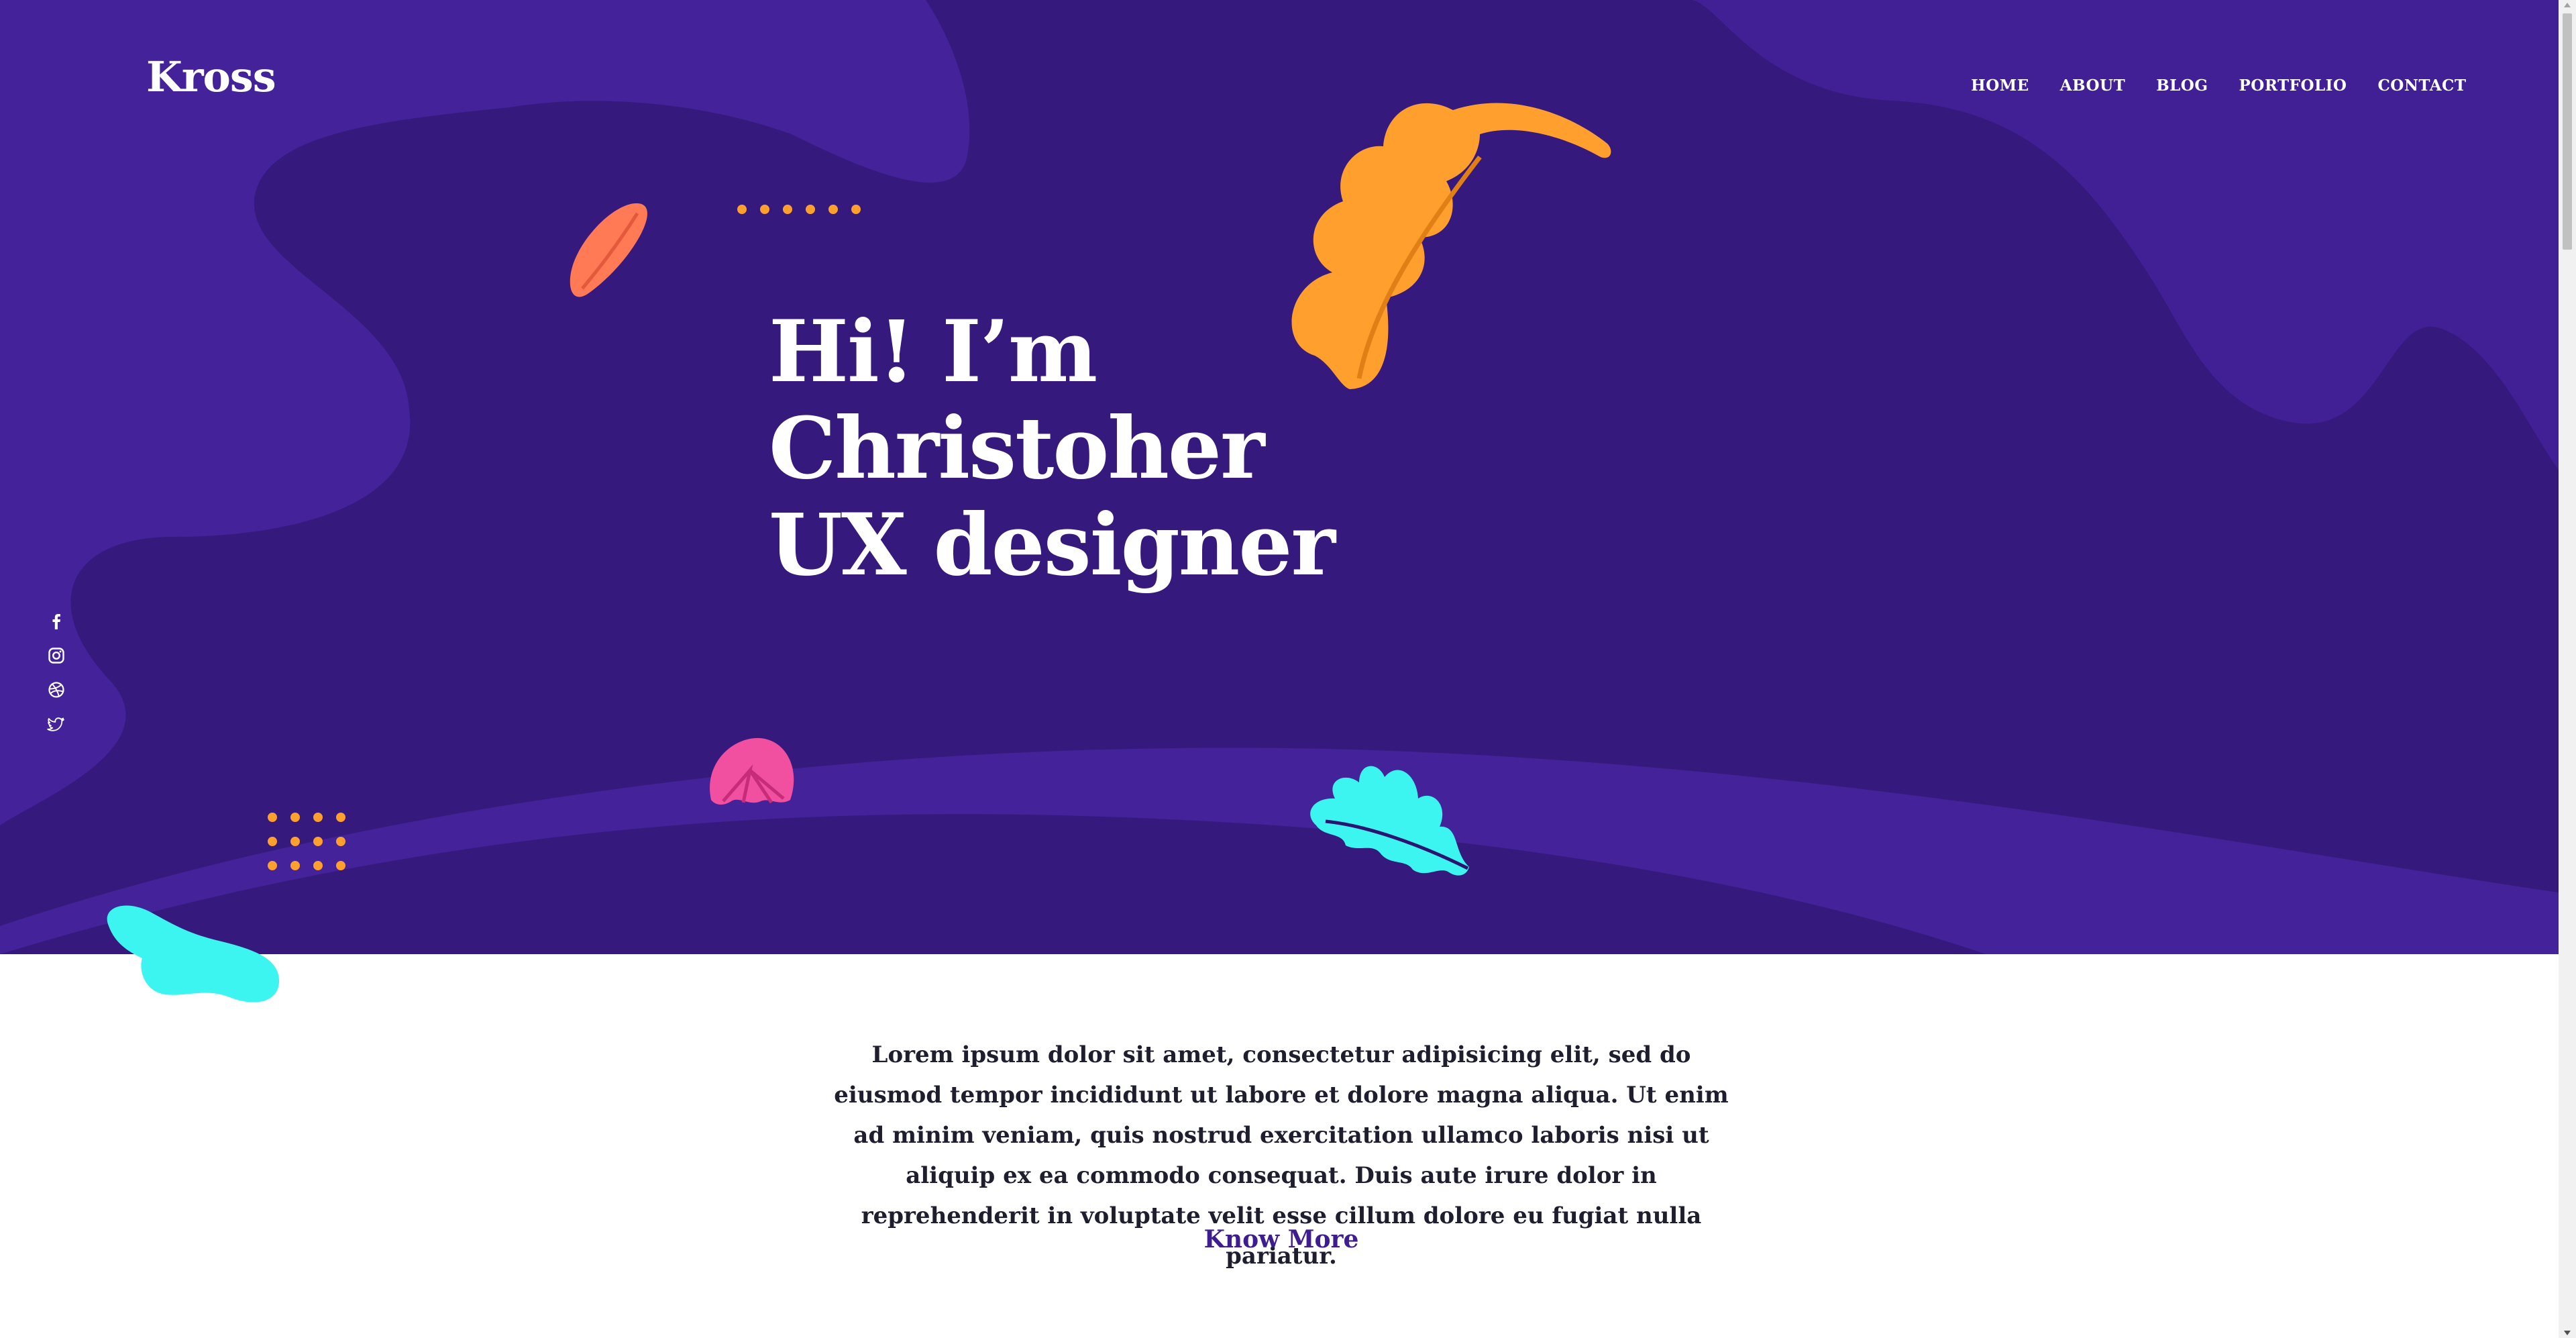 The width and height of the screenshot is (2576, 1338). What do you see at coordinates (56, 655) in the screenshot?
I see `instagram-icon` at bounding box center [56, 655].